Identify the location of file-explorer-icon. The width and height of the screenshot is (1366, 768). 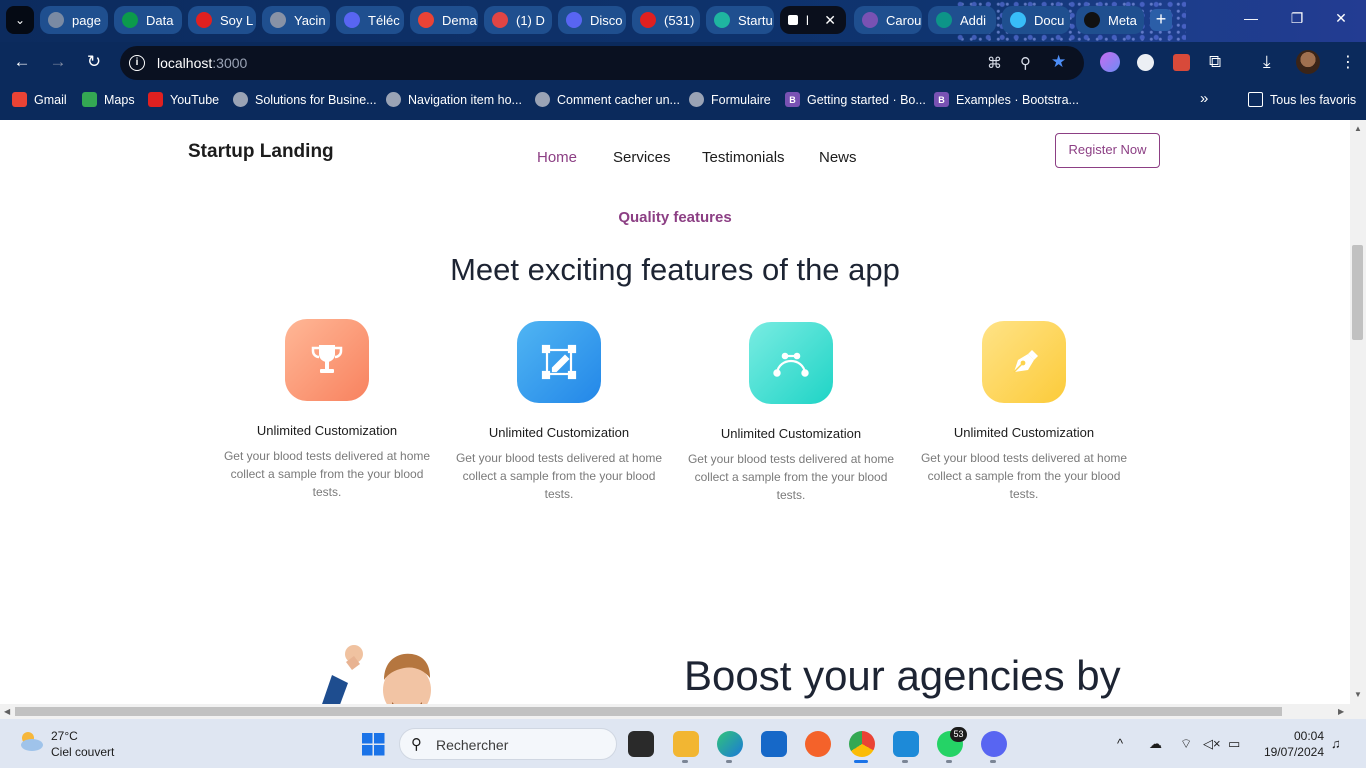
(686, 744).